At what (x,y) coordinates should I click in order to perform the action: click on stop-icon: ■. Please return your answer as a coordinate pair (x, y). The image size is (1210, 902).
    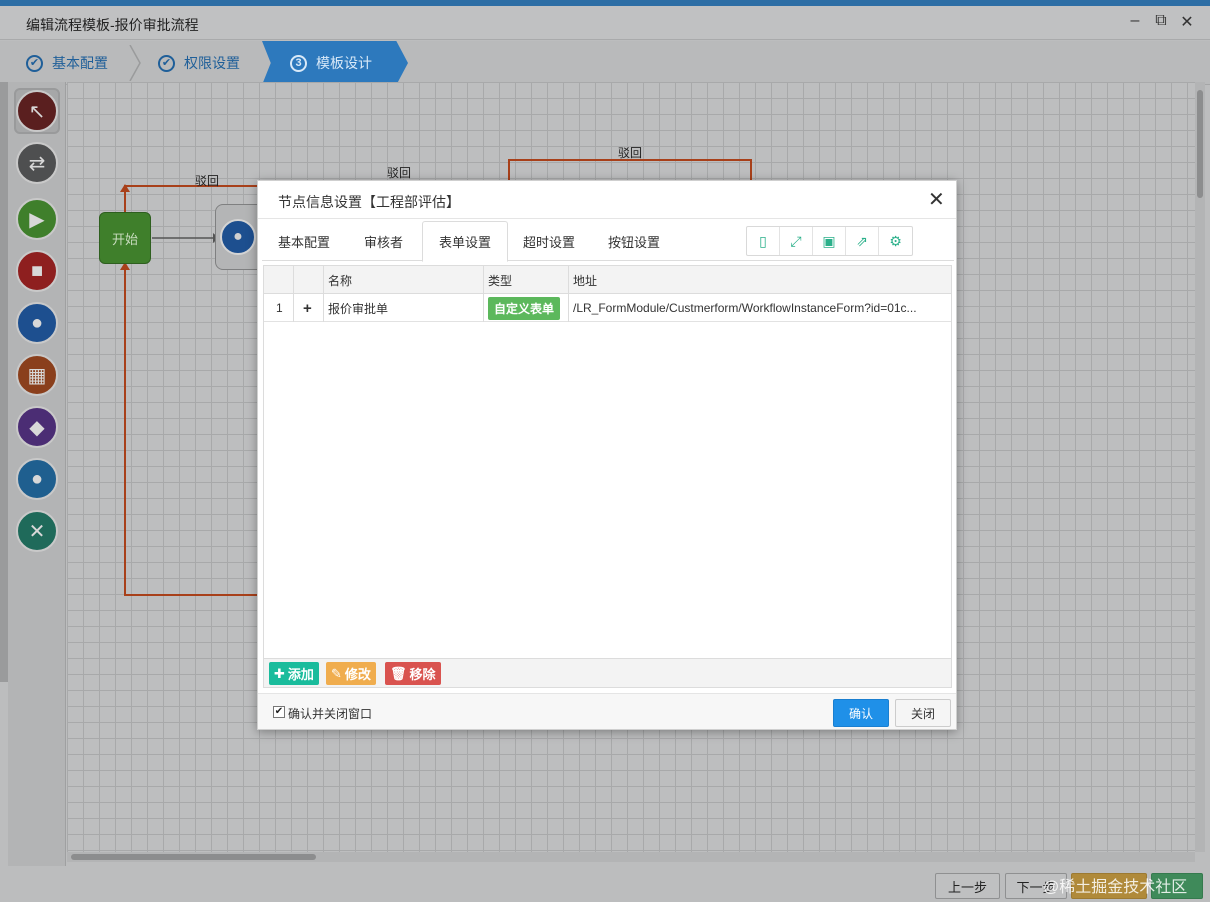
    Looking at the image, I should click on (37, 271).